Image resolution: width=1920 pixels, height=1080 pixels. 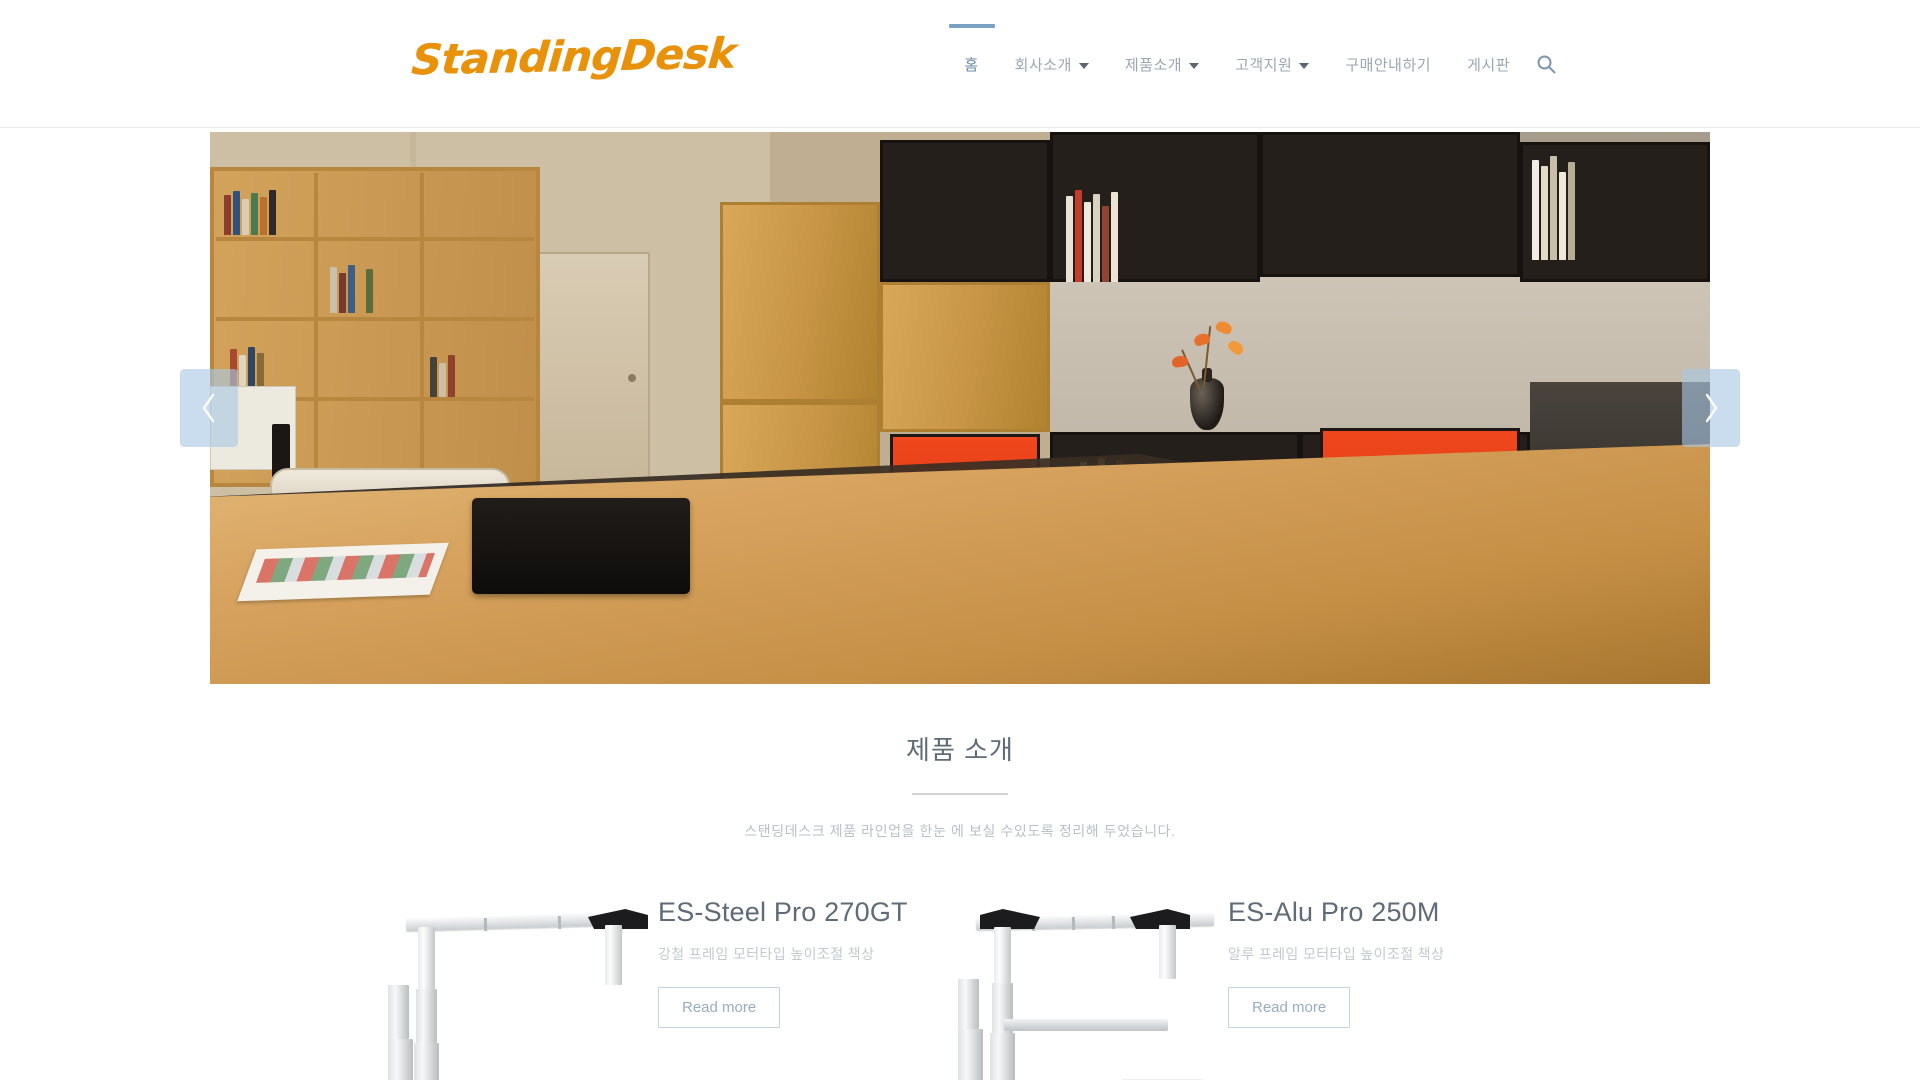 I want to click on decorative-flowers, so click(x=1210, y=349).